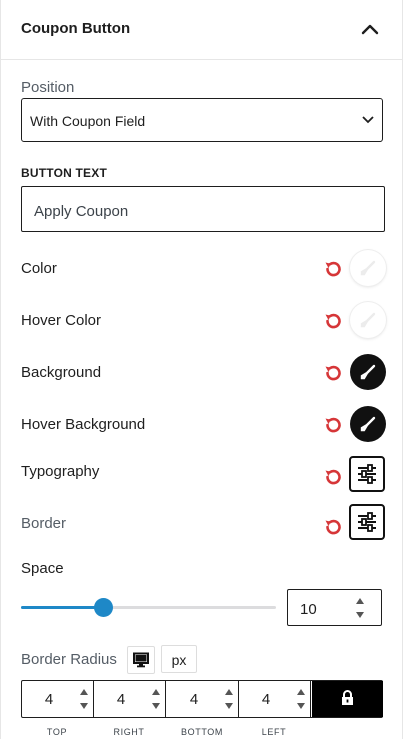 This screenshot has width=403, height=739. What do you see at coordinates (60, 471) in the screenshot?
I see `typography-label: Typography` at bounding box center [60, 471].